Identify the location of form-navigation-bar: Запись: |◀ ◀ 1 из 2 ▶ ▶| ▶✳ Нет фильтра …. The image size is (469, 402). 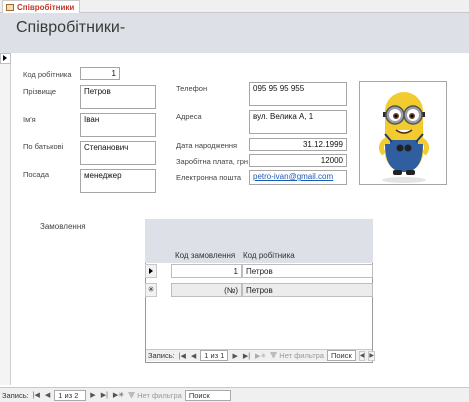
(234, 394).